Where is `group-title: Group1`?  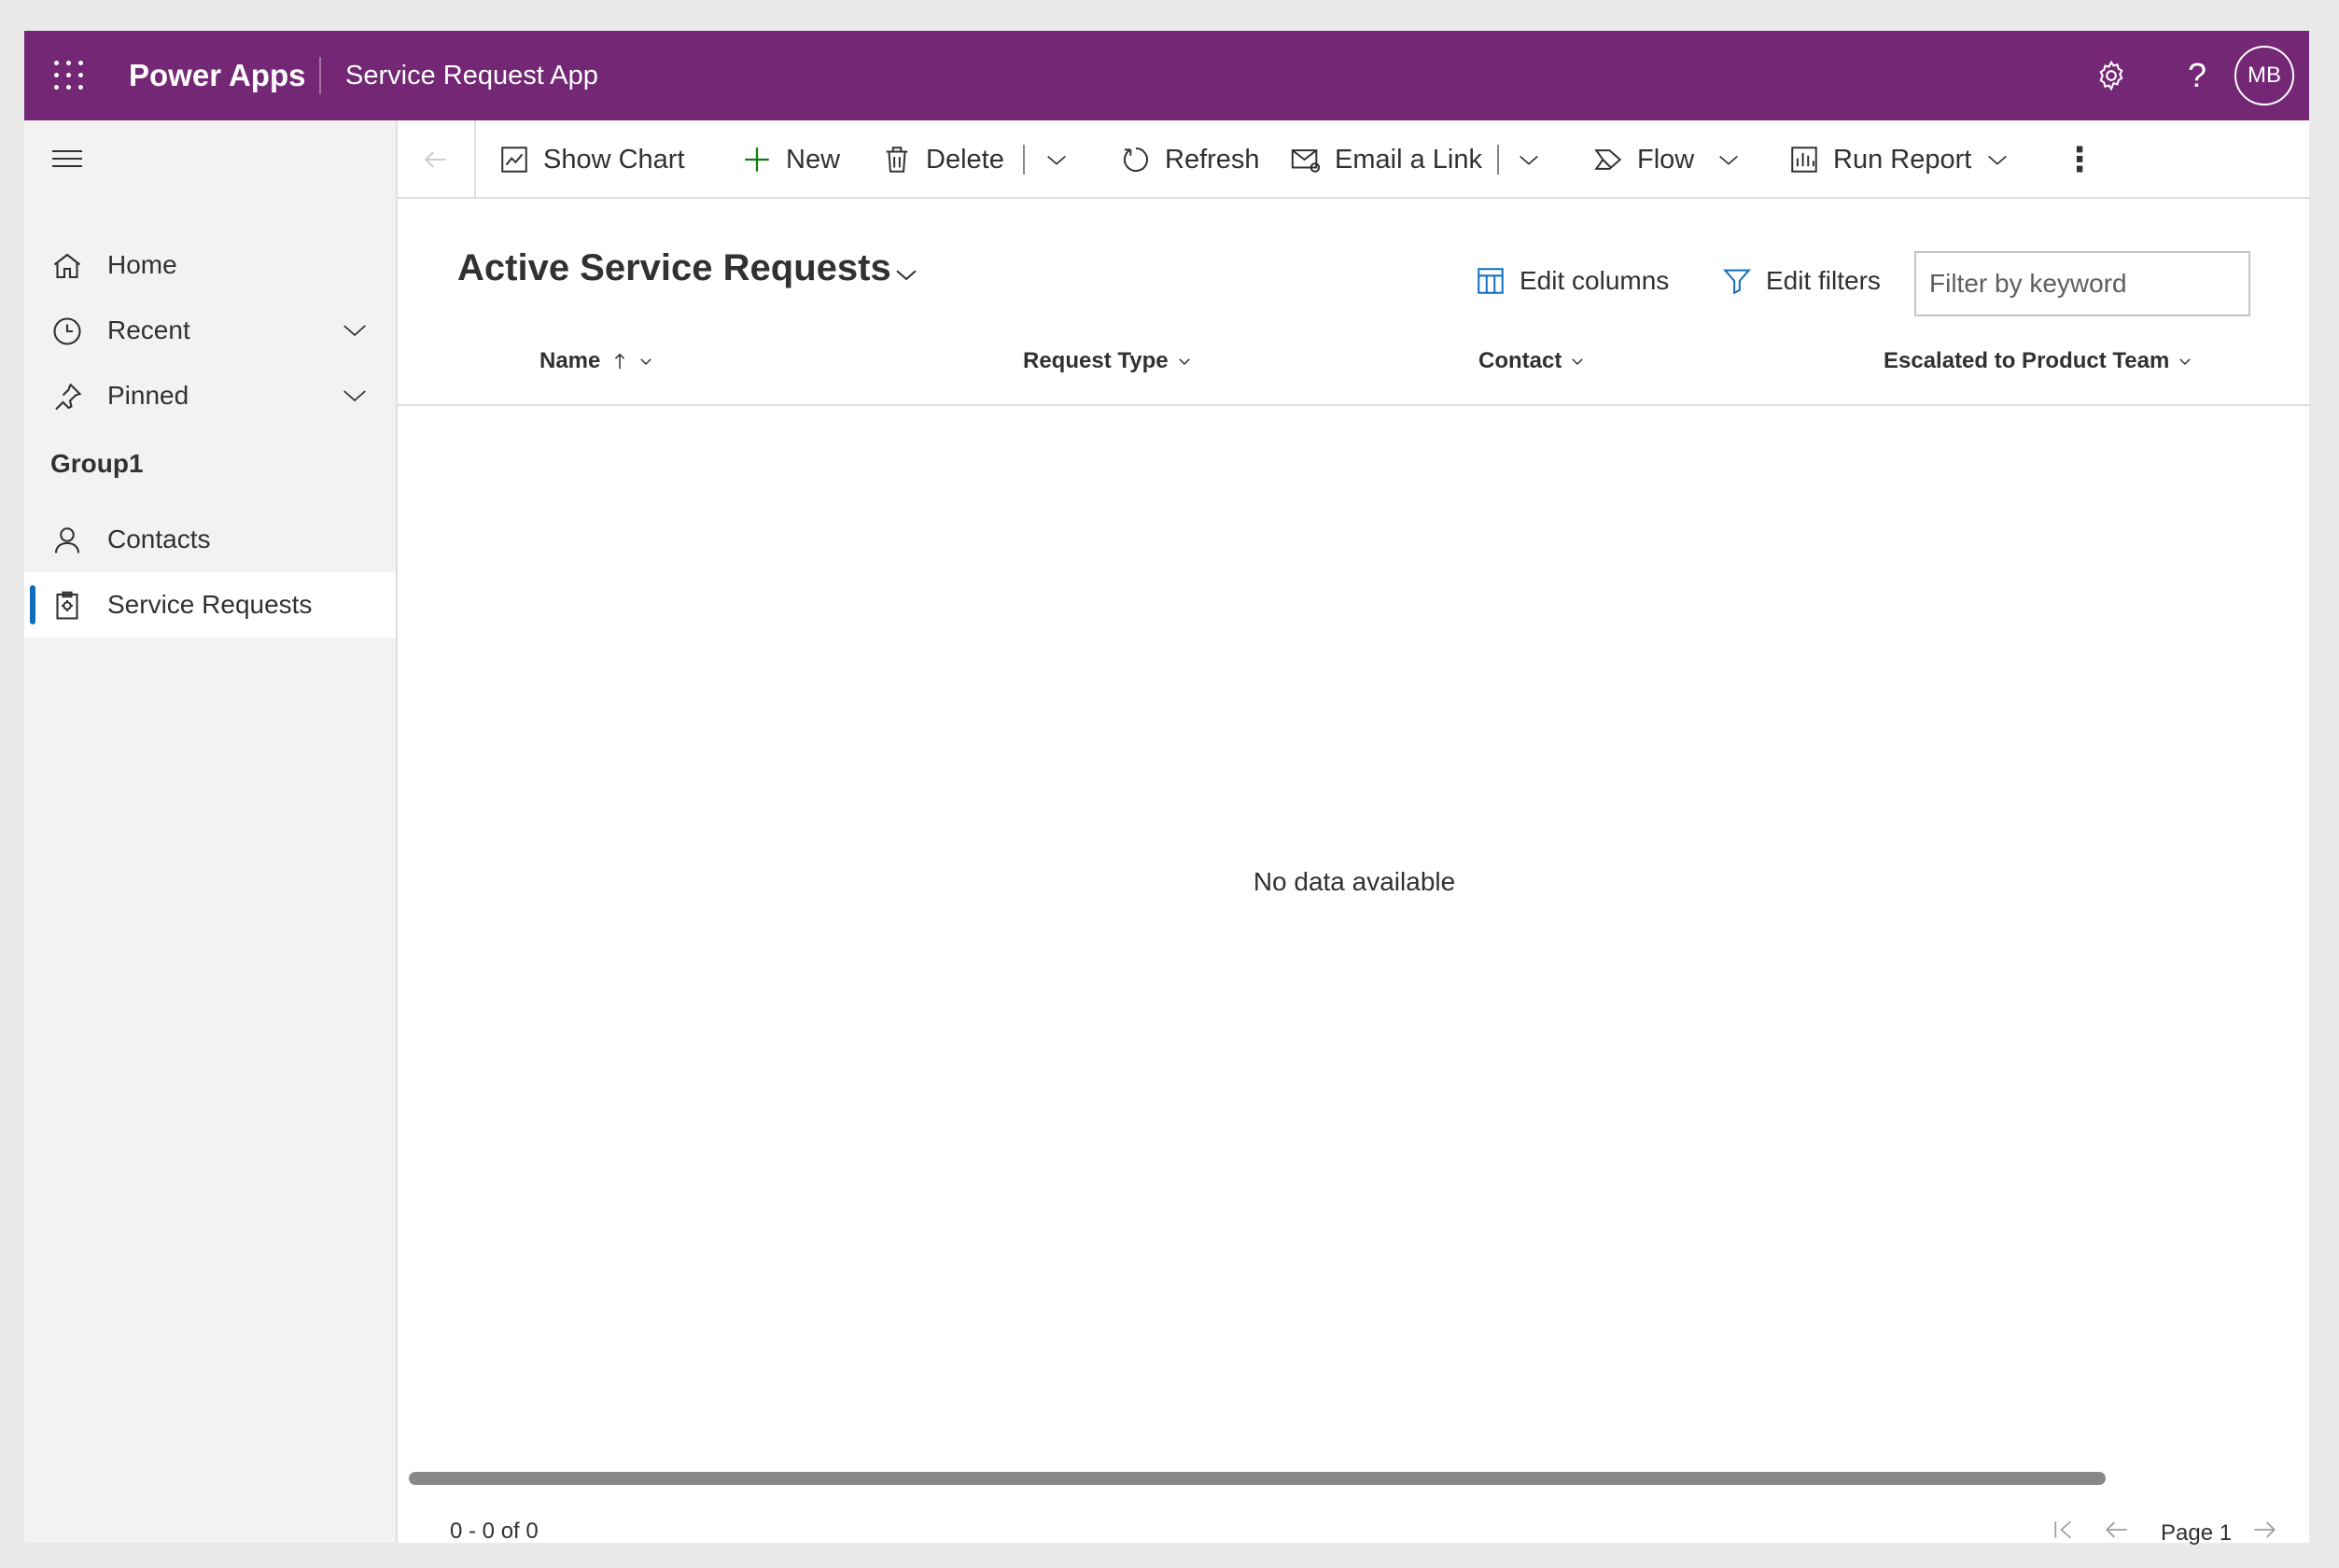 group-title: Group1 is located at coordinates (97, 463).